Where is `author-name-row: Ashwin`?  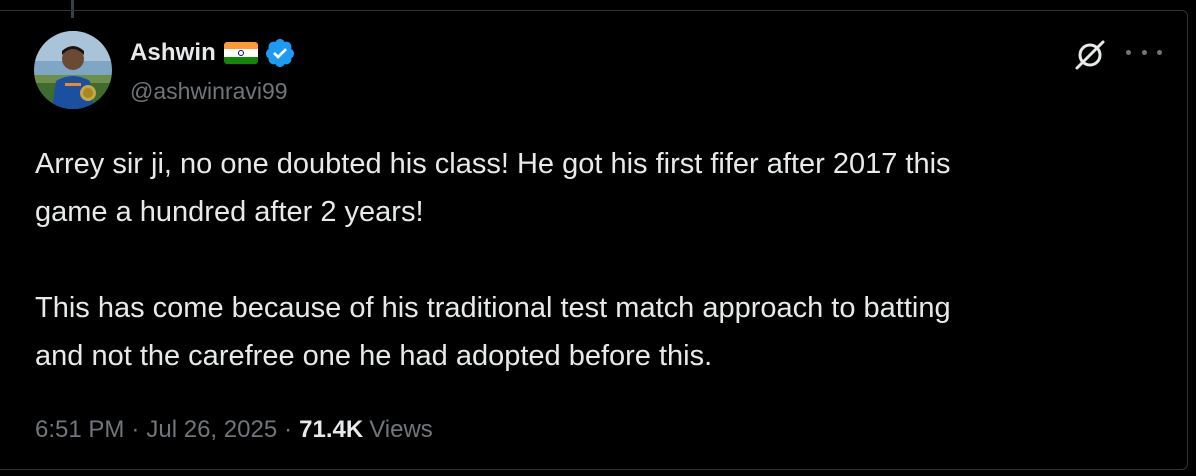
author-name-row: Ashwin is located at coordinates (213, 53).